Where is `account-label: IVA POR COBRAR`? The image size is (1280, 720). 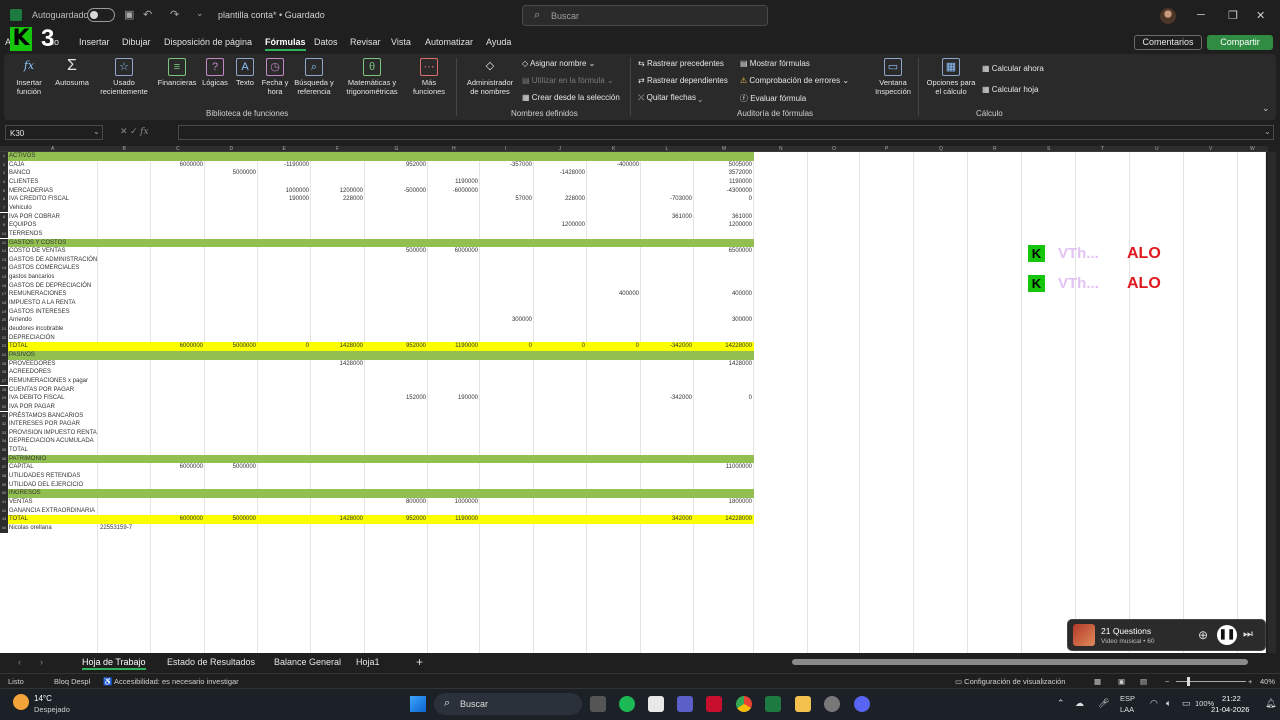 account-label: IVA POR COBRAR is located at coordinates (34, 217).